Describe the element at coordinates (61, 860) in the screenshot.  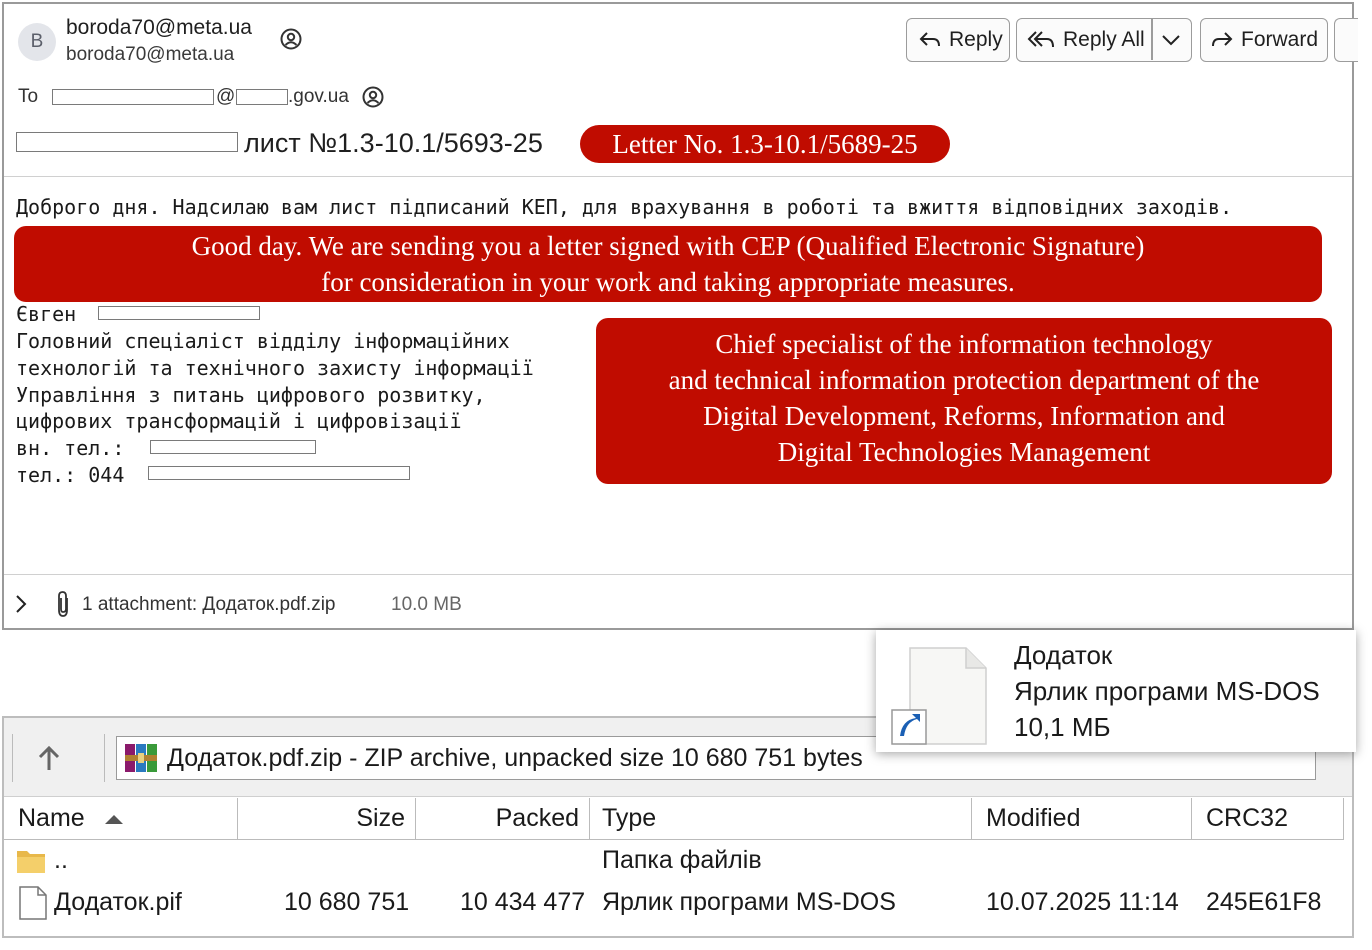
I see `file-name: ..` at that location.